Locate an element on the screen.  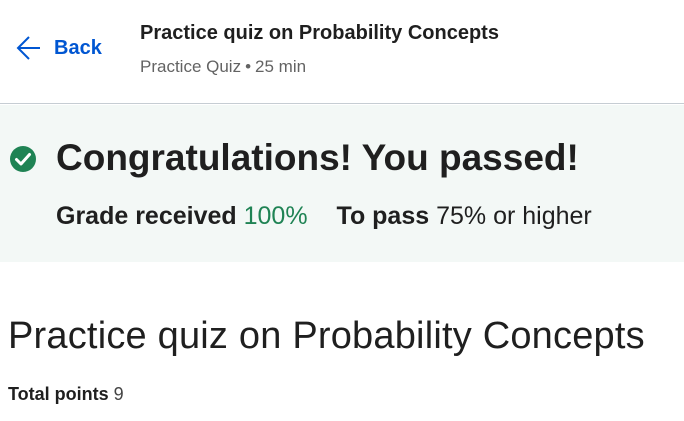
pass-requirement: To pass 75% or higher is located at coordinates (464, 216).